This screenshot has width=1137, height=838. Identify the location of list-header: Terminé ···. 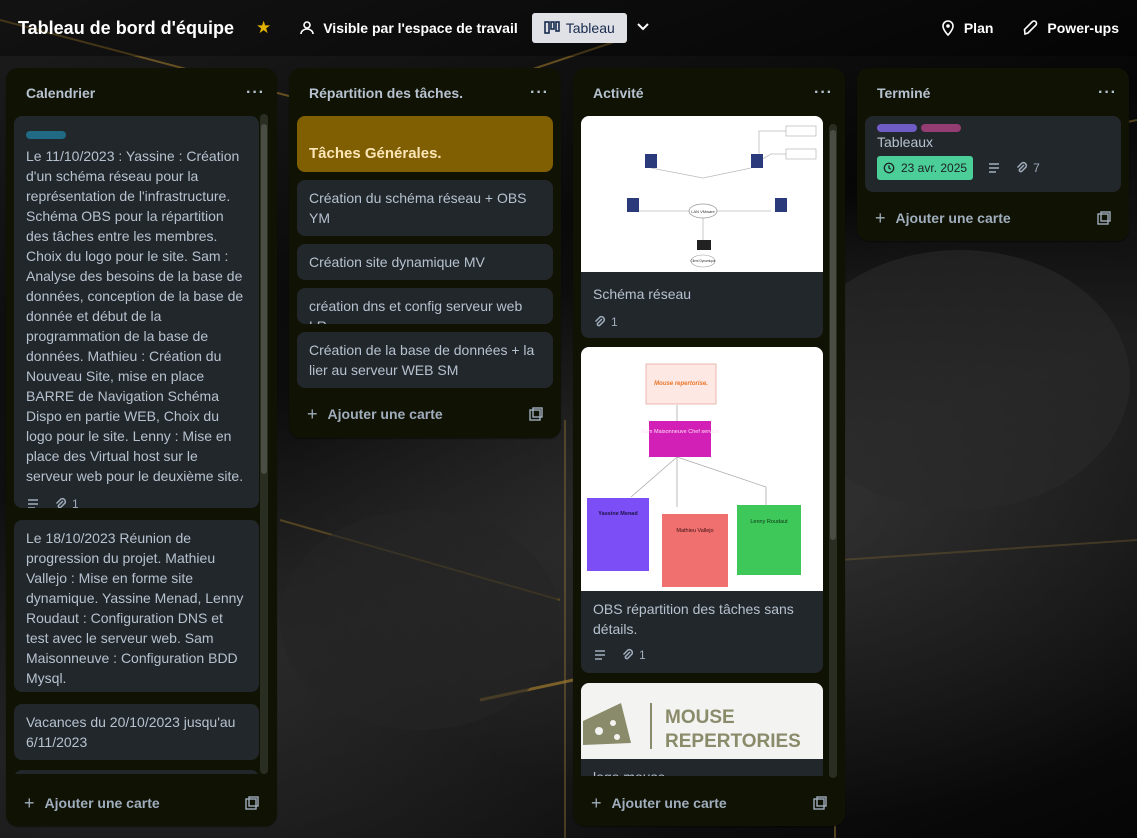
(993, 91).